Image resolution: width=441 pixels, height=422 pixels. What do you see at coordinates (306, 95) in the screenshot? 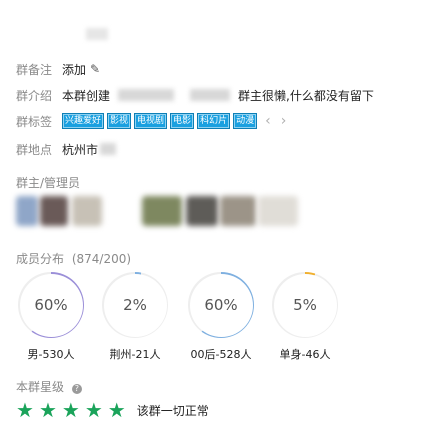
I see `intro-suffix: 群主很懒,什么都没有留下` at bounding box center [306, 95].